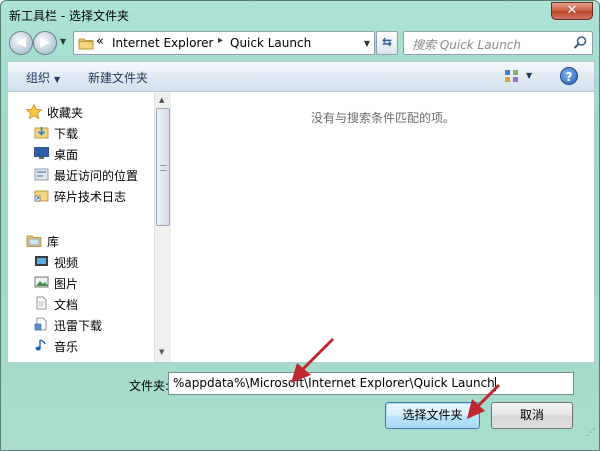  What do you see at coordinates (41, 261) in the screenshot?
I see `video-library-icon` at bounding box center [41, 261].